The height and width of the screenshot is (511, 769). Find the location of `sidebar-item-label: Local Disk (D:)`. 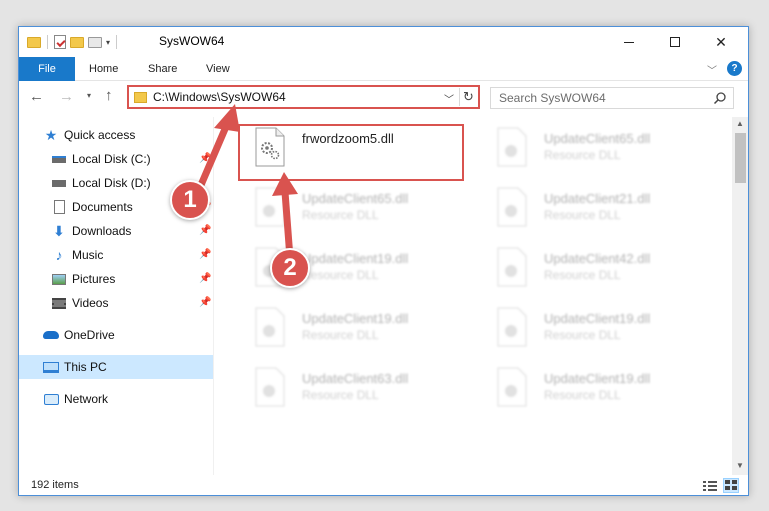

sidebar-item-label: Local Disk (D:) is located at coordinates (111, 183).